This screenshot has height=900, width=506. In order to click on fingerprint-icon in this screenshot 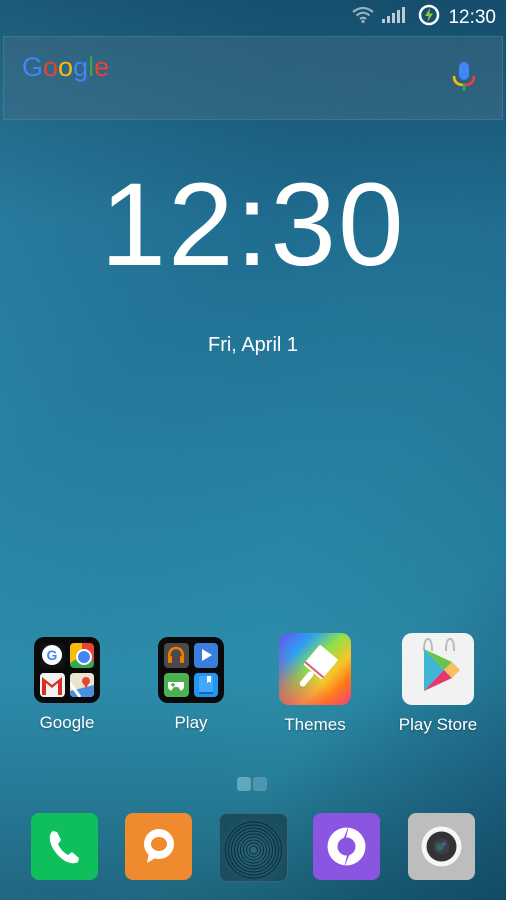, I will do `click(253, 847)`.